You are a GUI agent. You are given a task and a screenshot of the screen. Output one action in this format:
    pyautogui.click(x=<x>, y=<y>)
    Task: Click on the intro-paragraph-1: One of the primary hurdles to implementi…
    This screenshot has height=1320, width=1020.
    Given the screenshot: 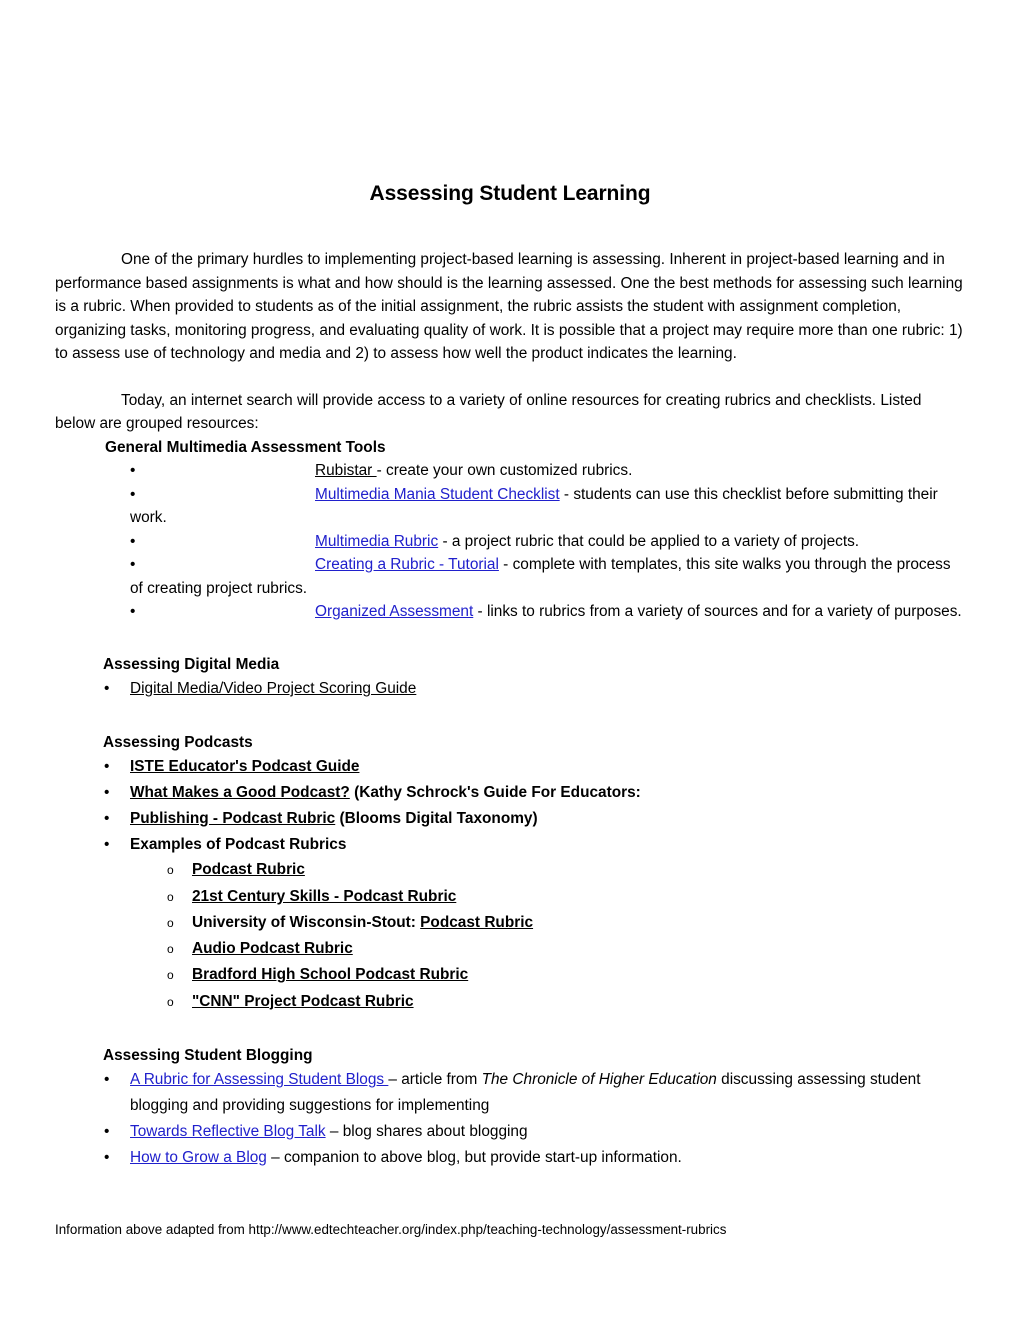 What is the action you would take?
    pyautogui.click(x=509, y=306)
    